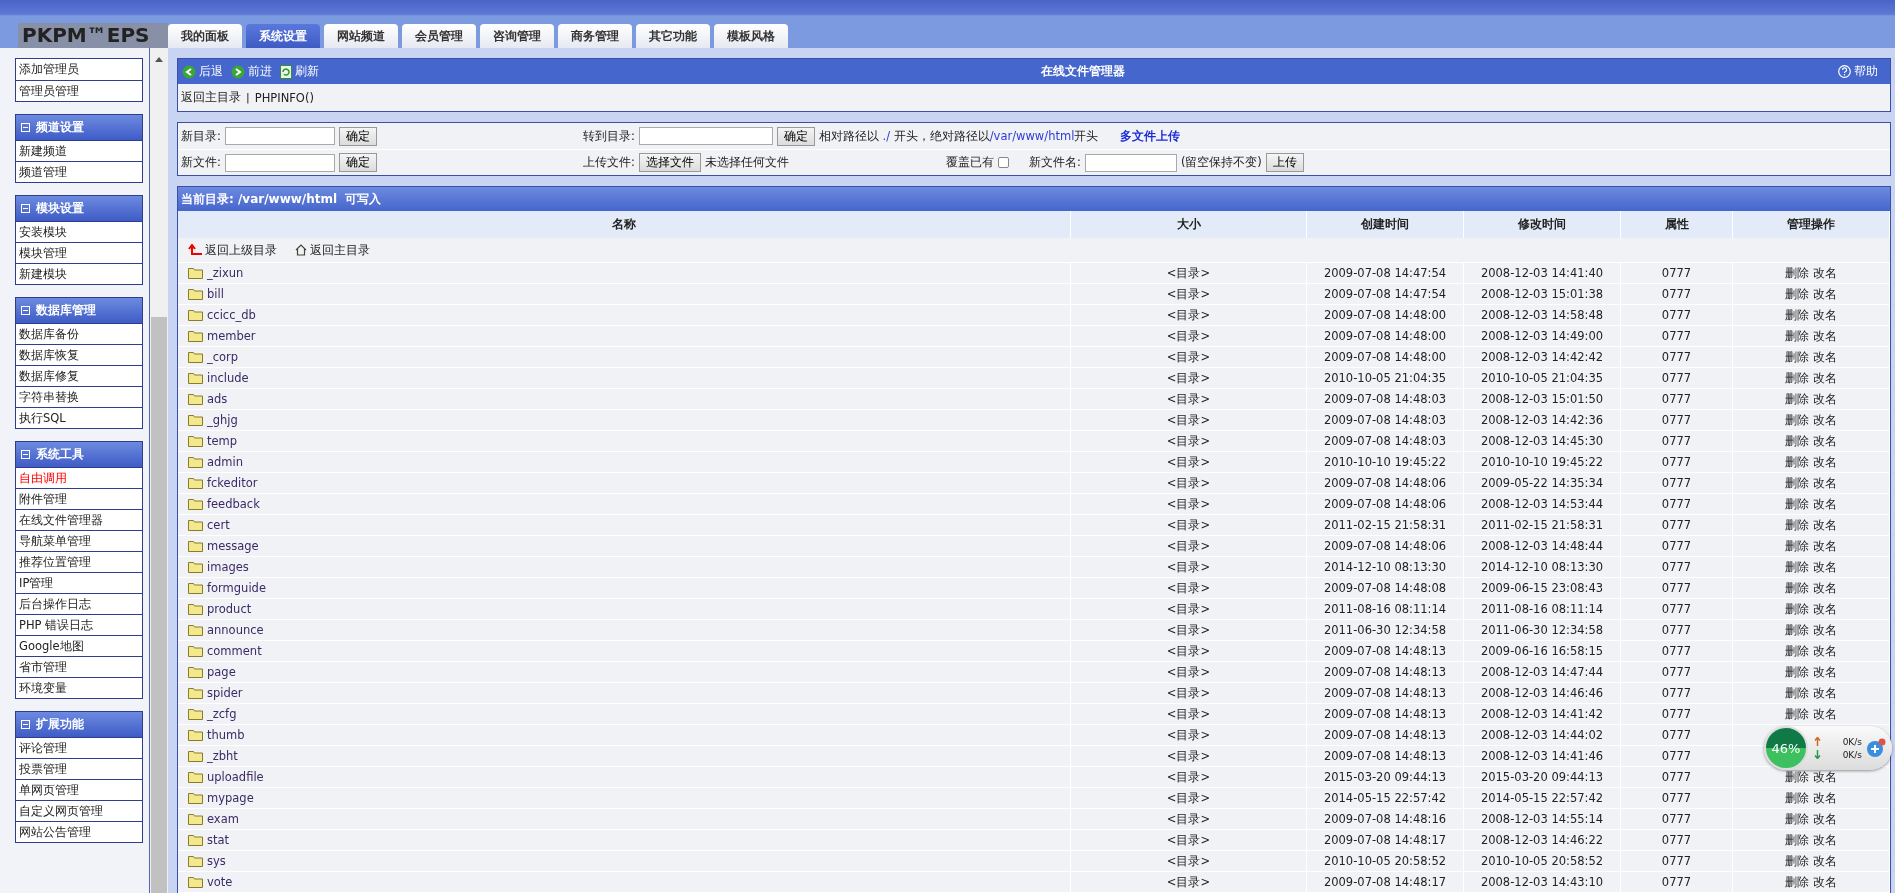 This screenshot has width=1895, height=893. Describe the element at coordinates (79, 333) in the screenshot. I see `sidebar-item: 数据库备份` at that location.